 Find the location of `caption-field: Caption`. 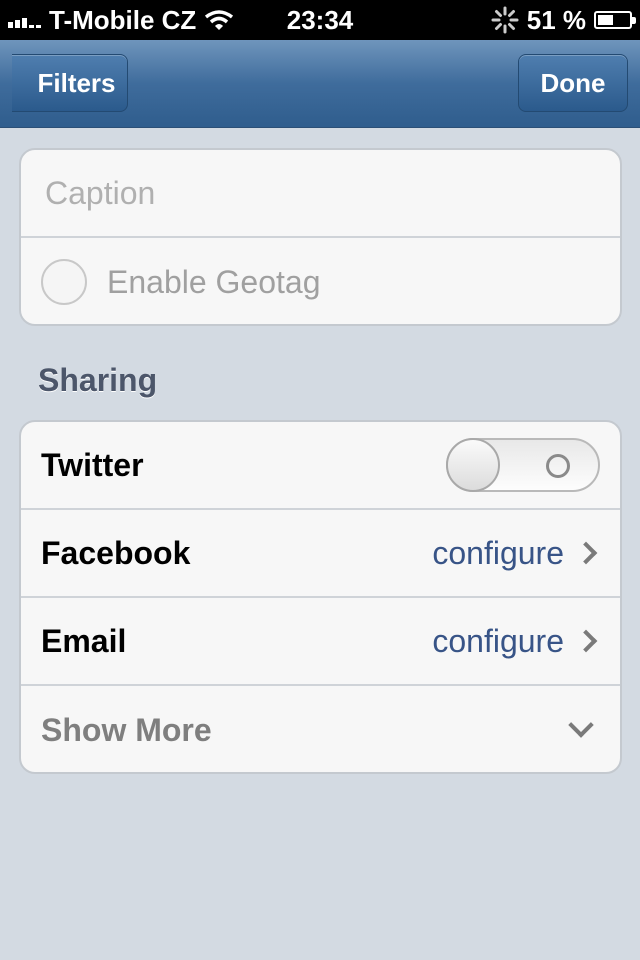

caption-field: Caption is located at coordinates (320, 194).